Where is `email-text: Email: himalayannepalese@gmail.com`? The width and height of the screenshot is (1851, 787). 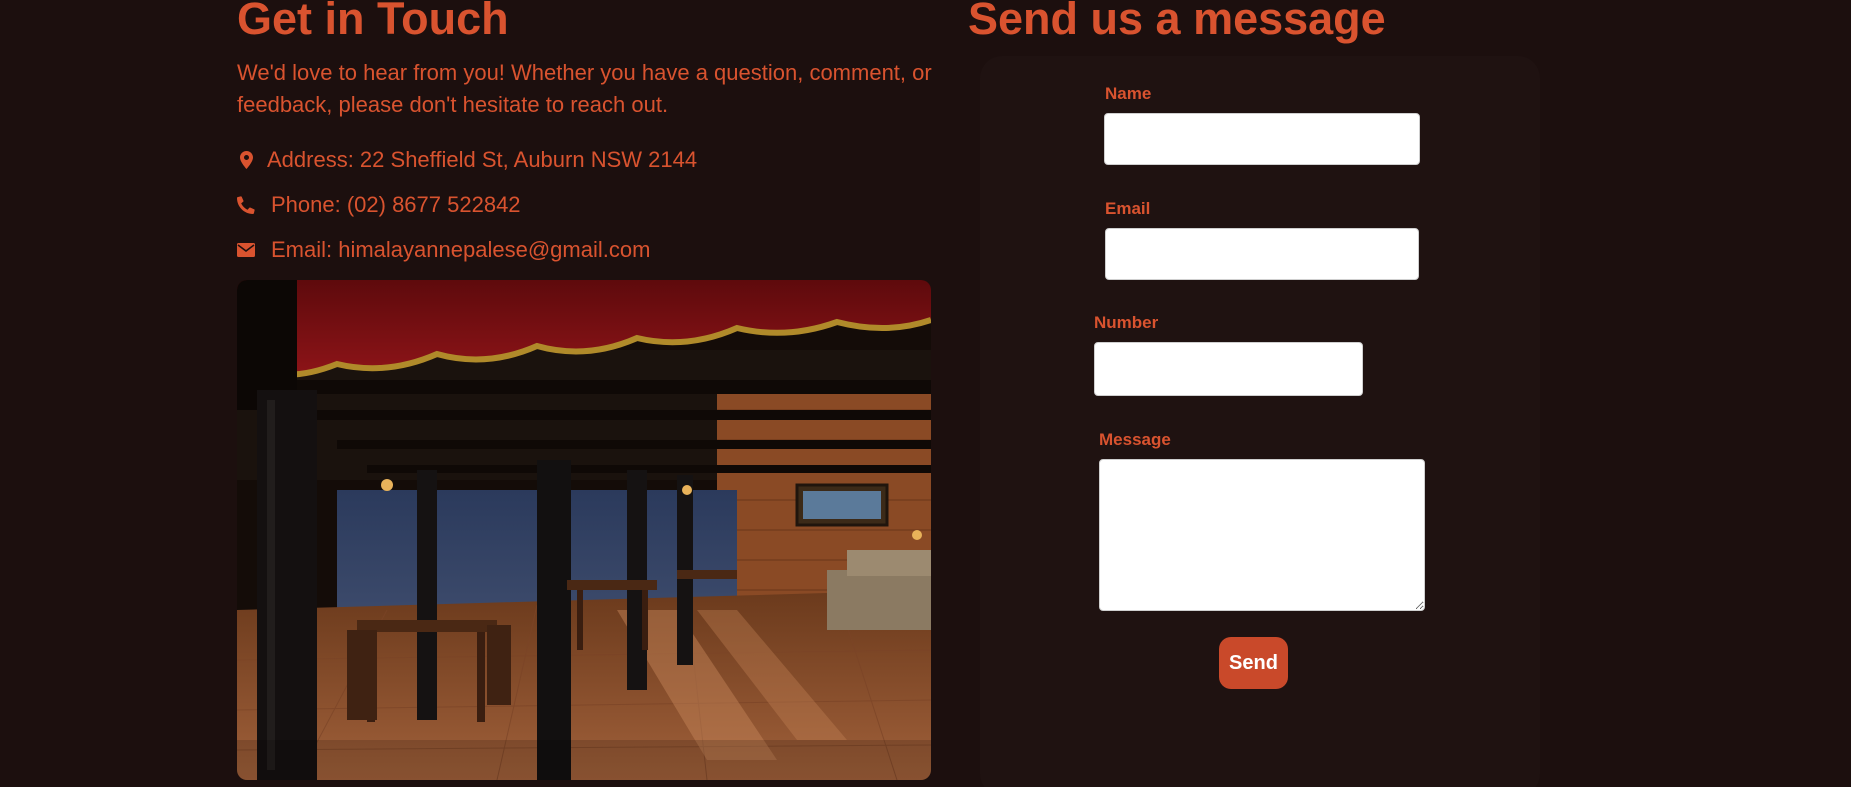 email-text: Email: himalayannepalese@gmail.com is located at coordinates (461, 249).